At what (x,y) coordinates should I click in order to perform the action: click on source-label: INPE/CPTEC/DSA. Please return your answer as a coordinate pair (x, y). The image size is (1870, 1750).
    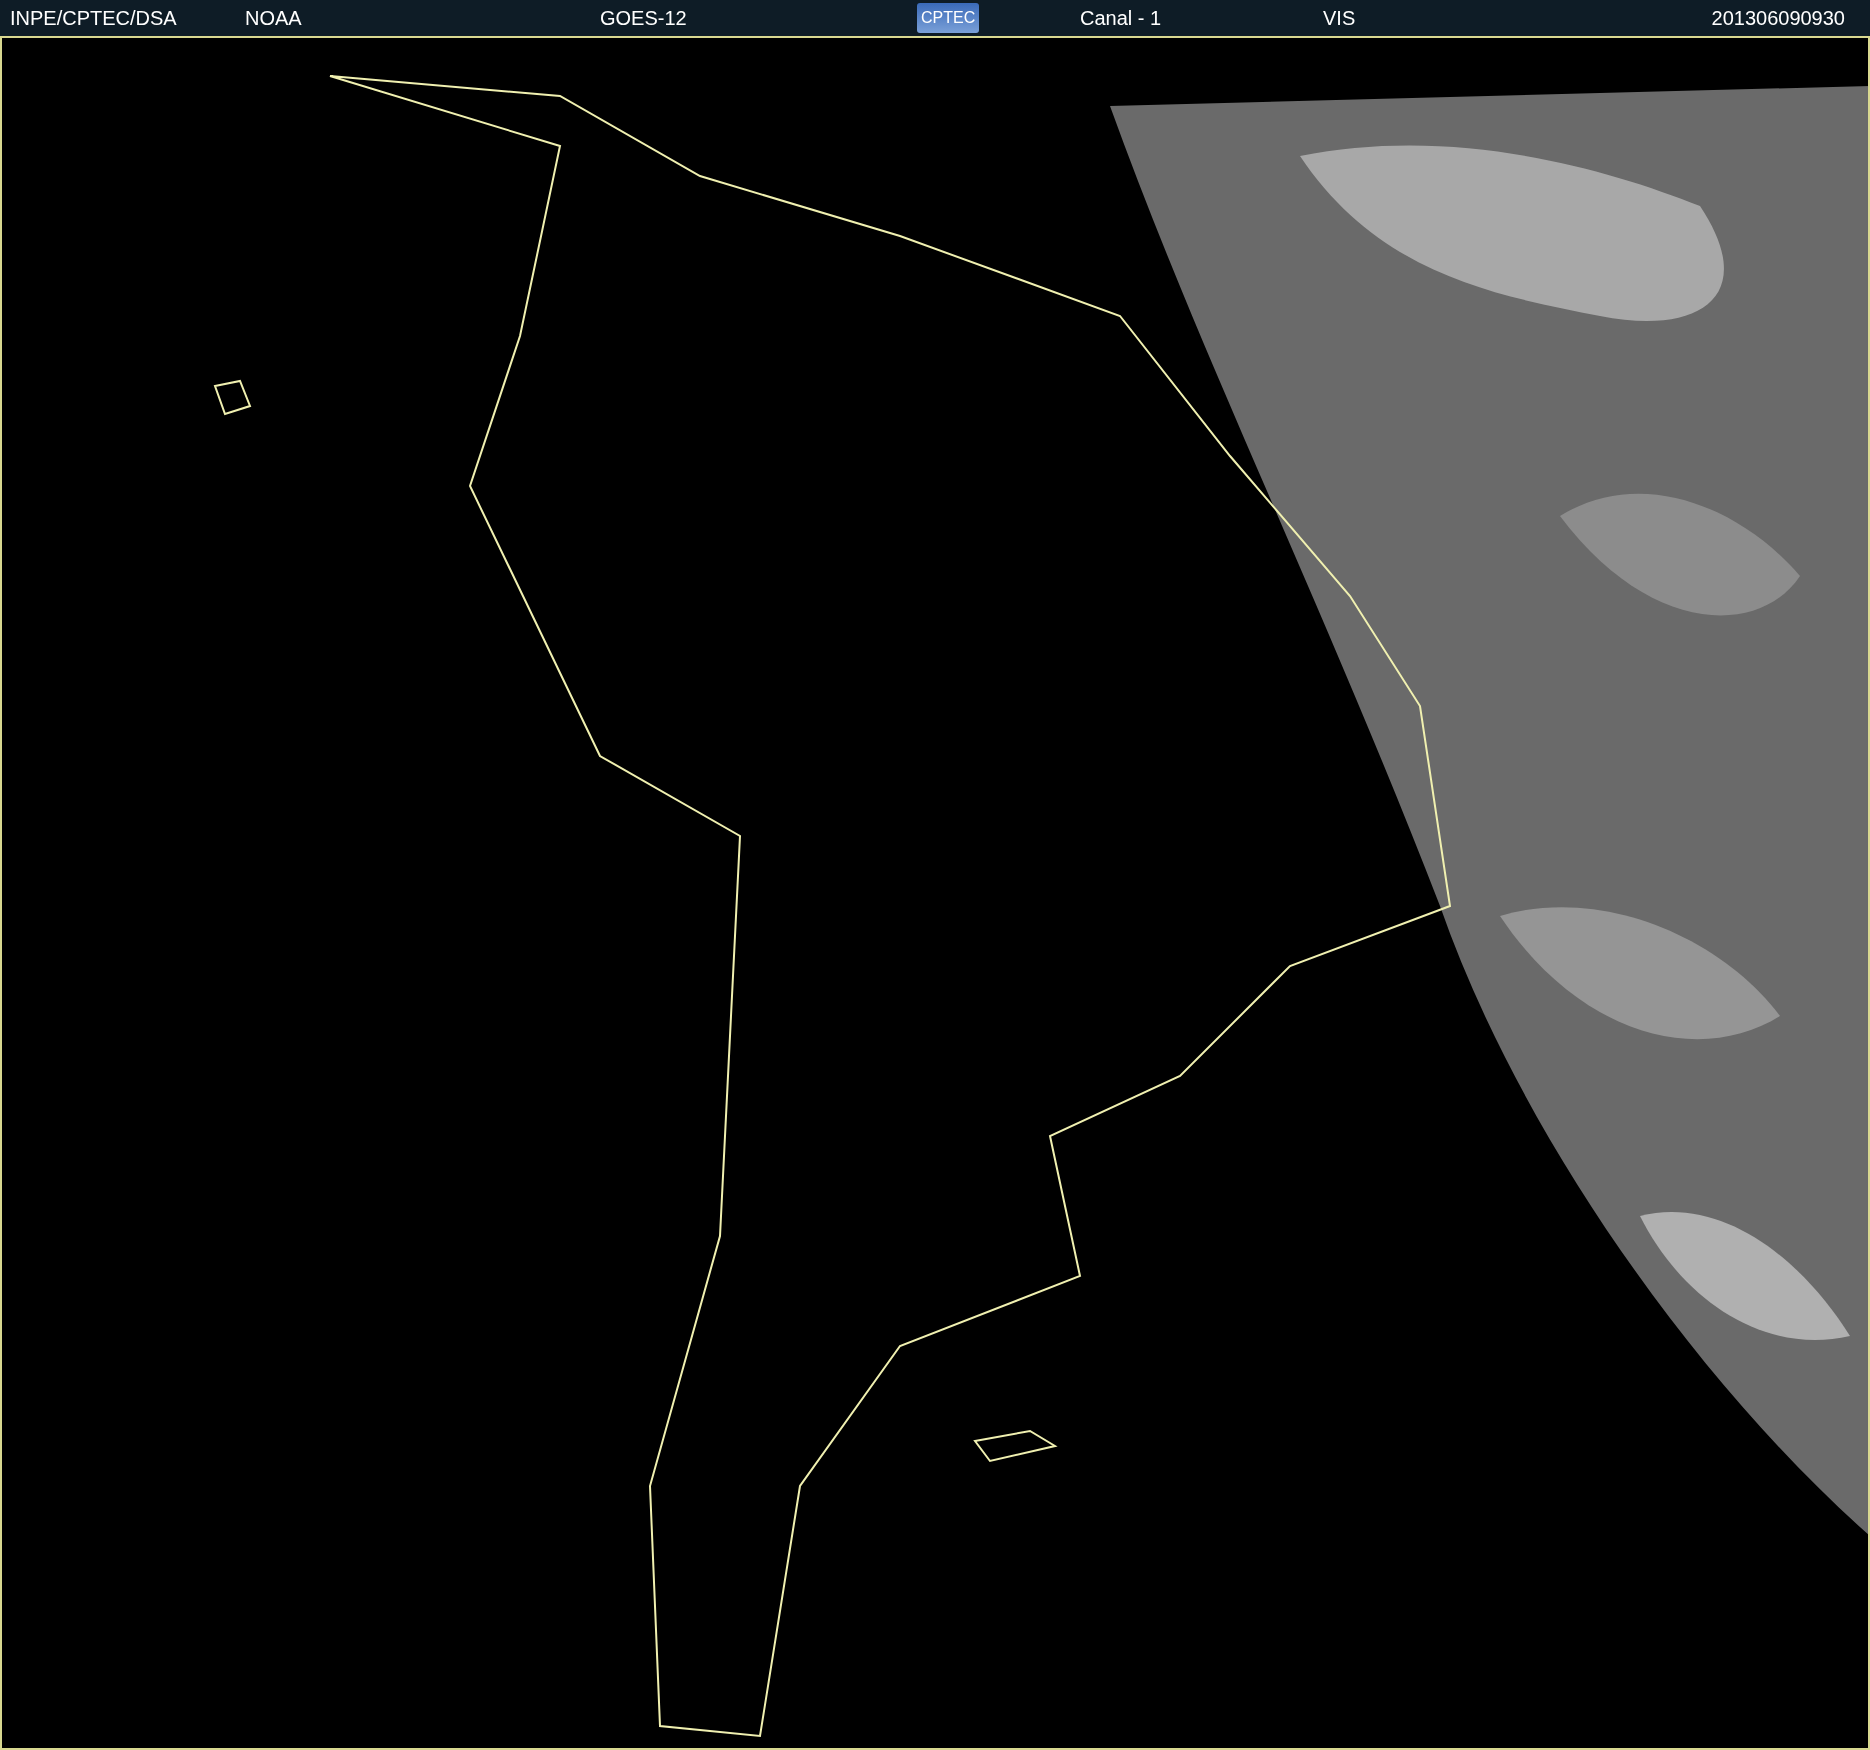
    Looking at the image, I should click on (93, 18).